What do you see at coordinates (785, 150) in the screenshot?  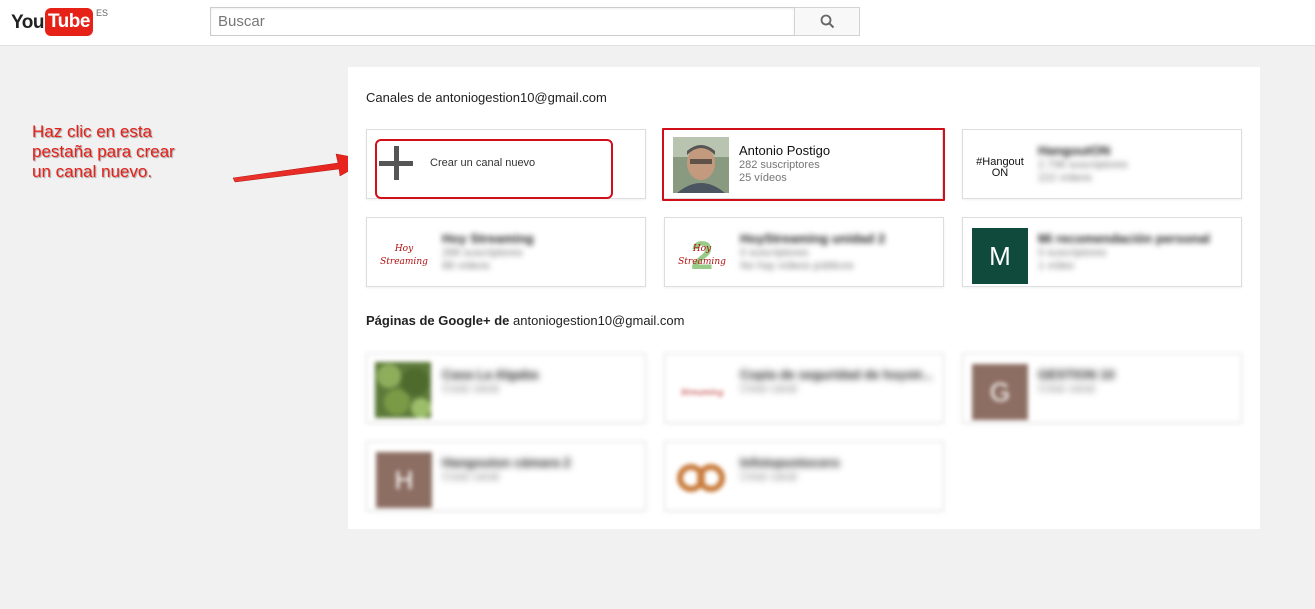 I see `channel-name: Antonio Postigo` at bounding box center [785, 150].